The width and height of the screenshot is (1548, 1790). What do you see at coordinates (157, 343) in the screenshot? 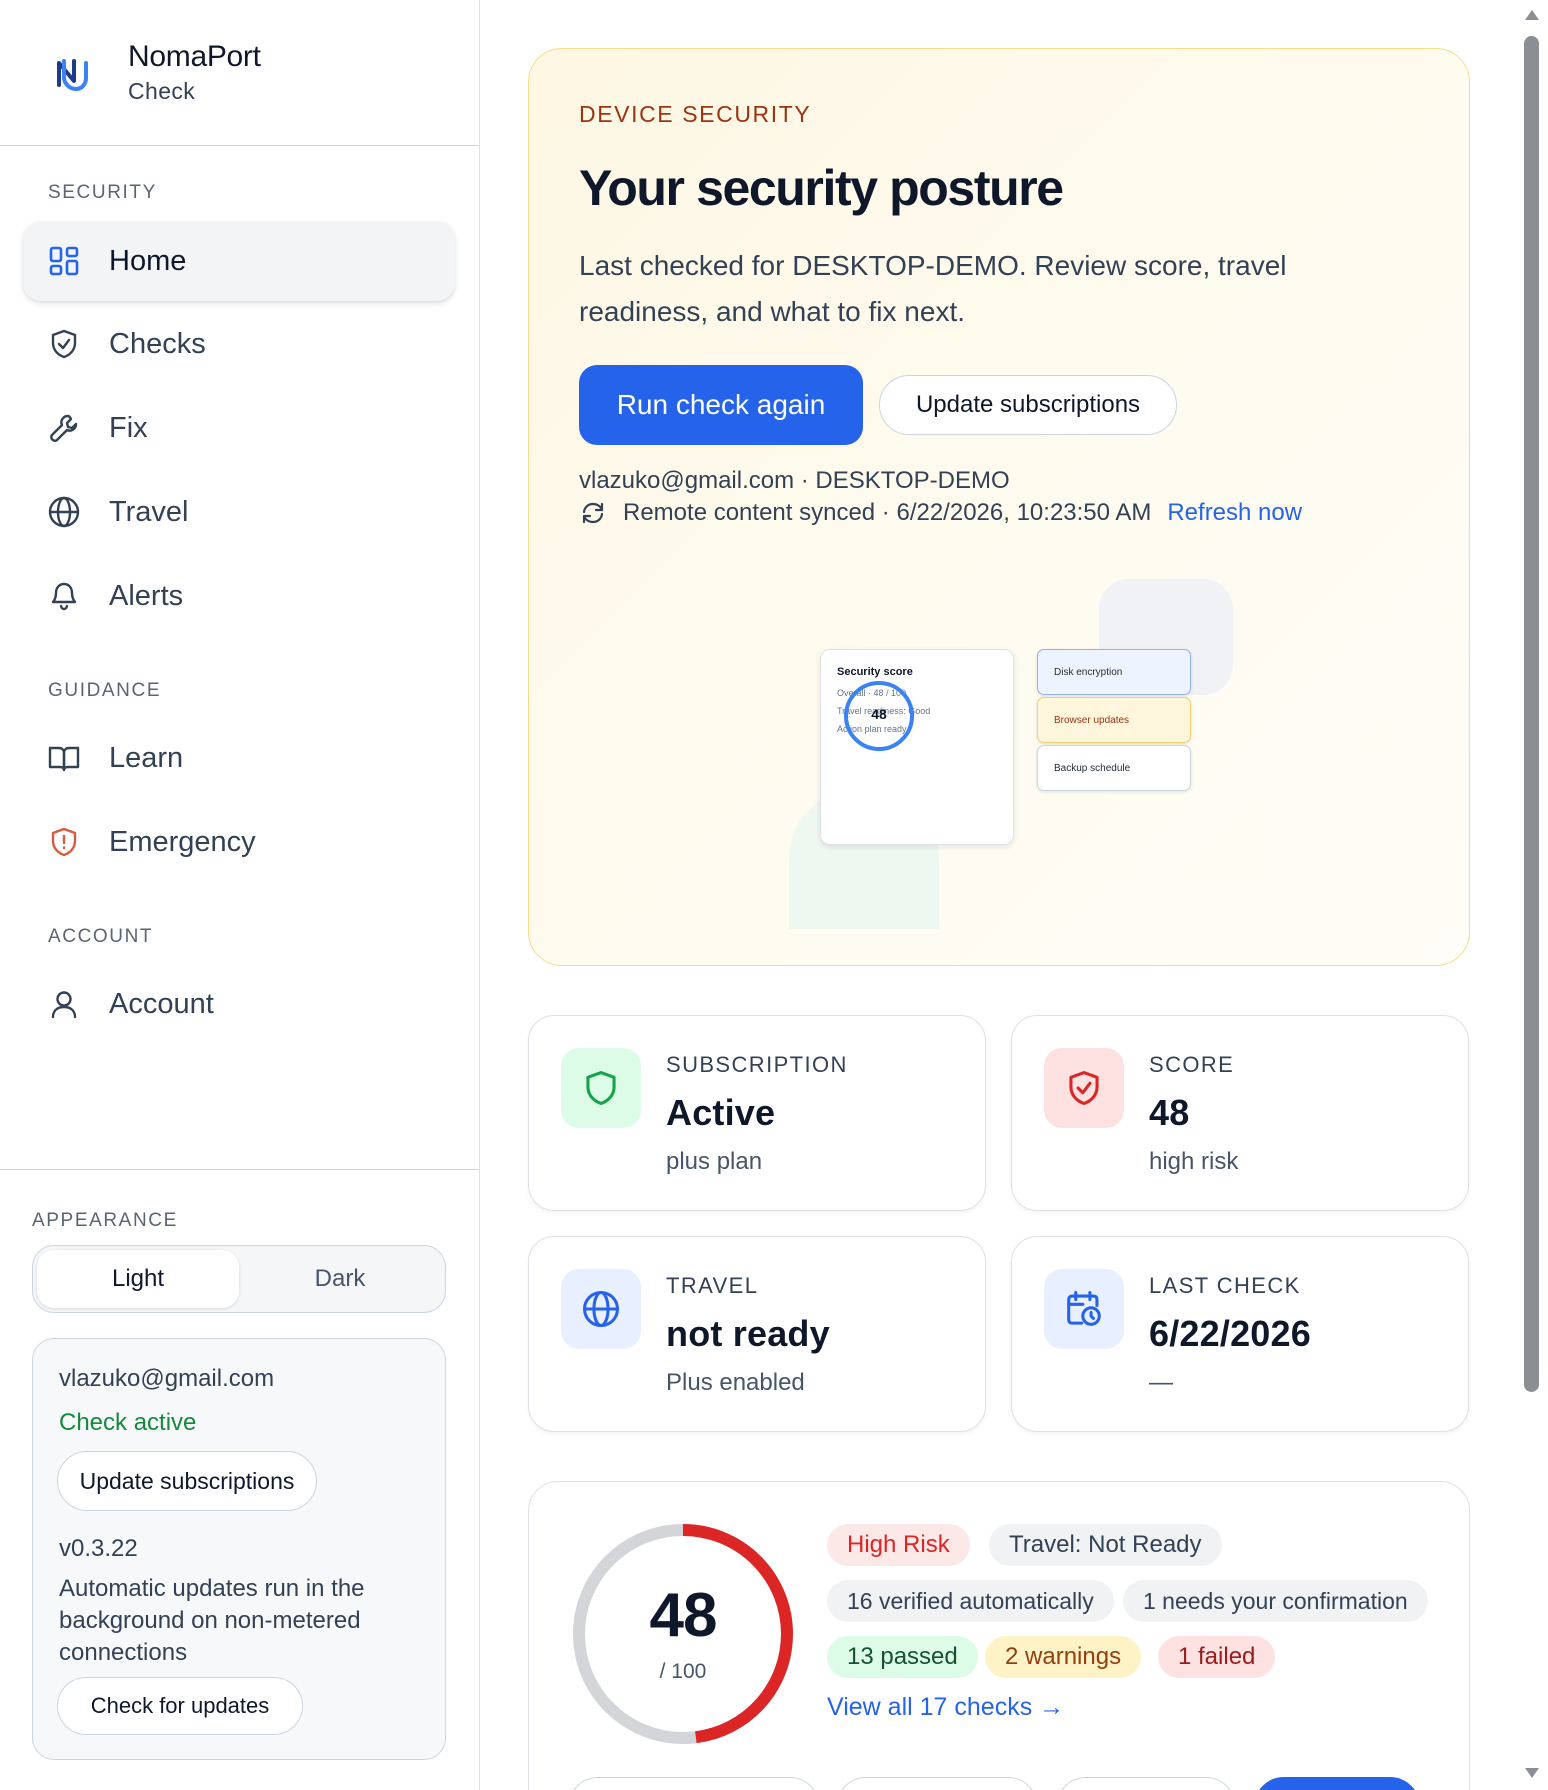
I see `sidebar-item-label: Checks` at bounding box center [157, 343].